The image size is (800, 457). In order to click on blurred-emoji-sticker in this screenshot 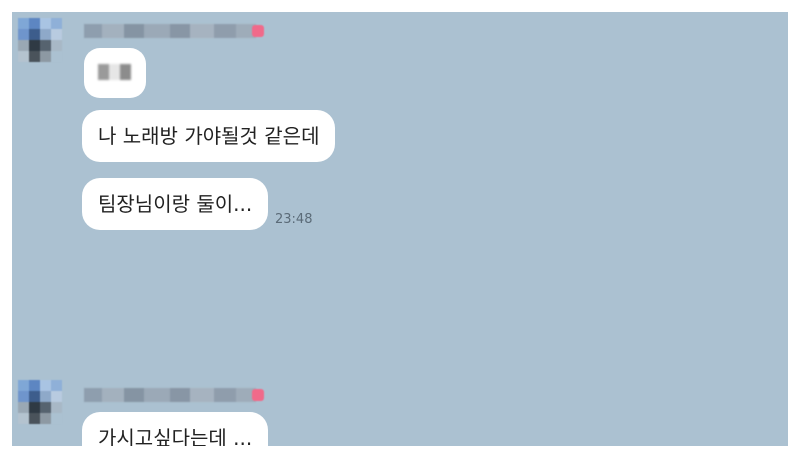, I will do `click(114, 72)`.